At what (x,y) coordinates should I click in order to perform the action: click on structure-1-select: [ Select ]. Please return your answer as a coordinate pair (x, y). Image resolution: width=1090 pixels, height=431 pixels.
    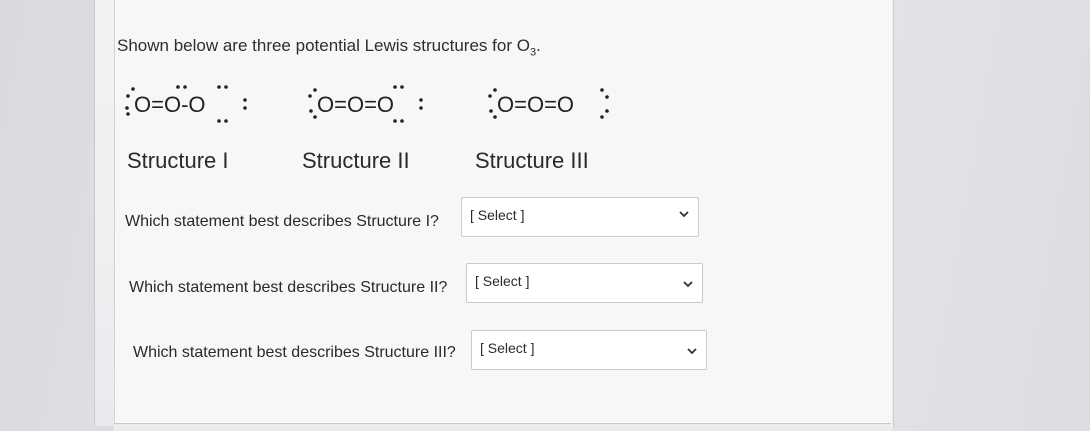
    Looking at the image, I should click on (580, 217).